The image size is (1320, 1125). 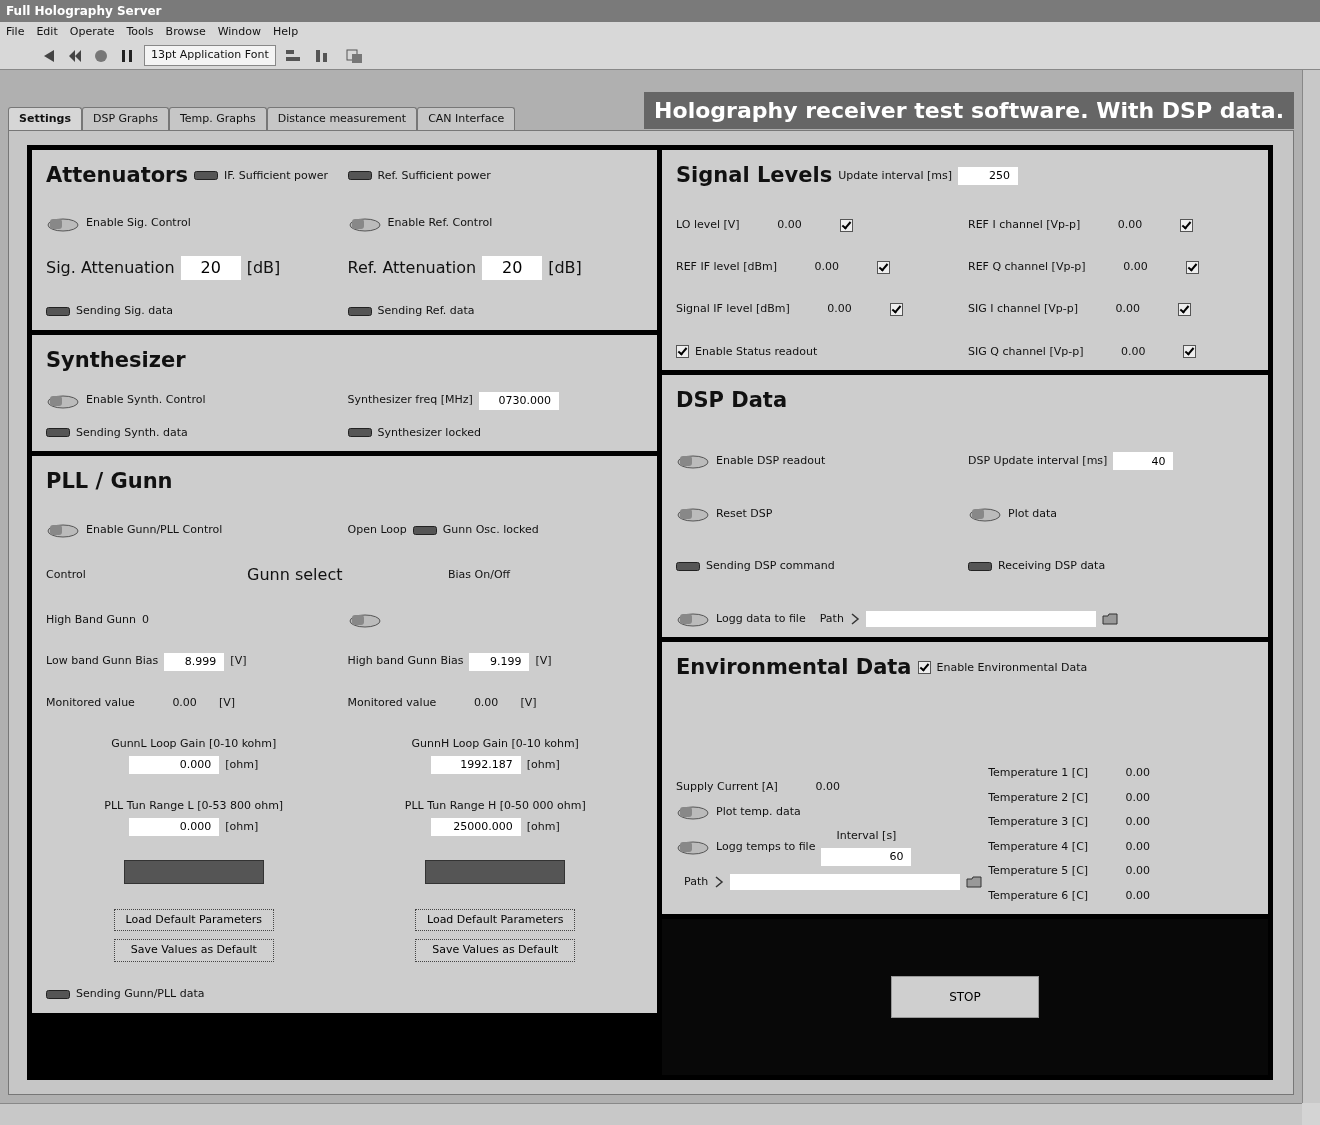 I want to click on menu-item: Browse, so click(x=185, y=32).